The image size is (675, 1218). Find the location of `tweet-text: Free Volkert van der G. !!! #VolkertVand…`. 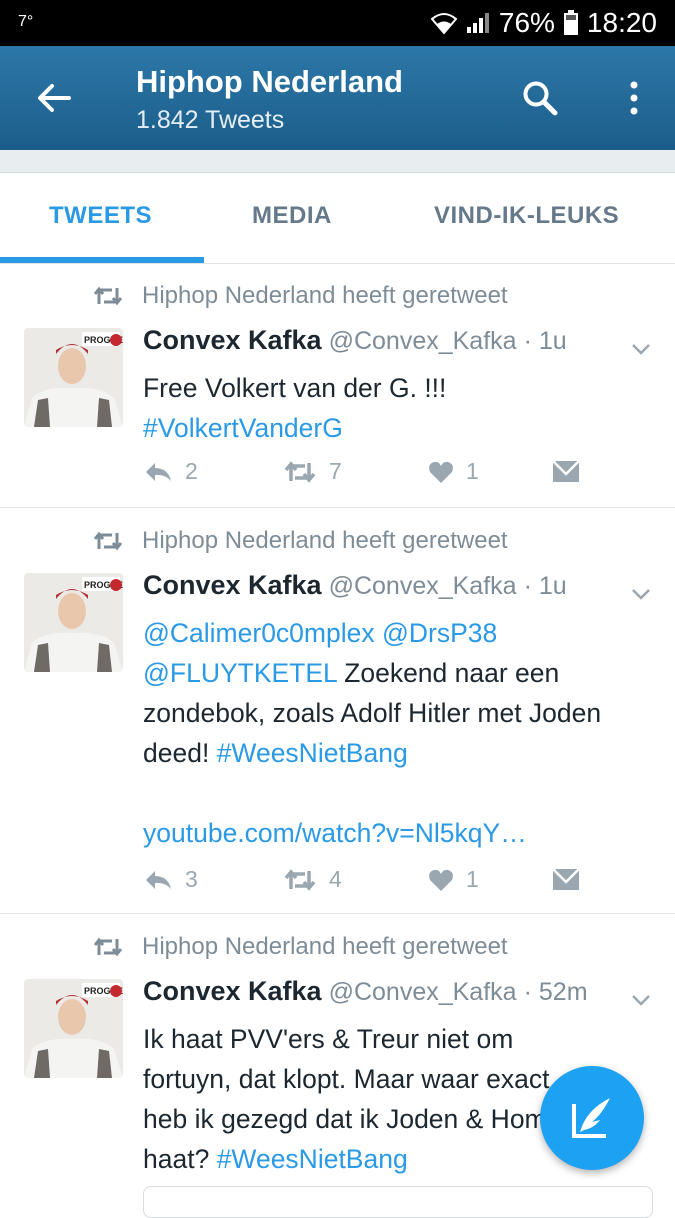

tweet-text: Free Volkert van der G. !!! #VolkertVand… is located at coordinates (295, 408).